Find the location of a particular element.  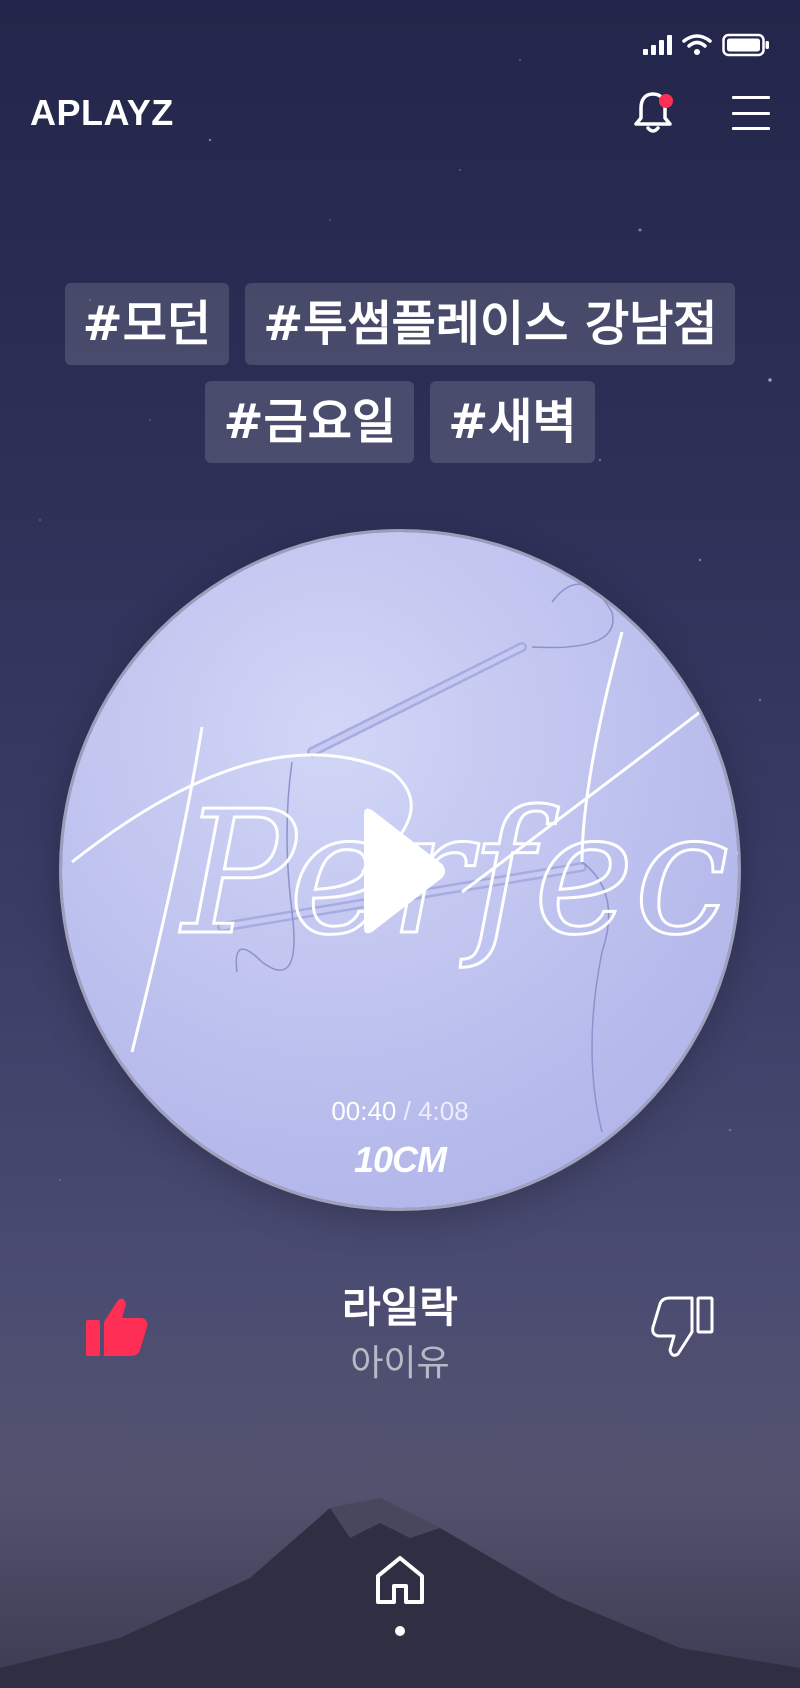

thumbs-up-icon is located at coordinates (117, 1327).